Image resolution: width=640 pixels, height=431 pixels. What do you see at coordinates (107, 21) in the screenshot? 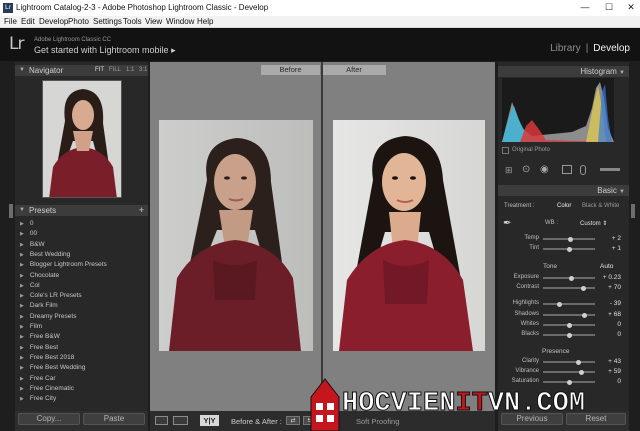
I see `menu-settings: Settings` at bounding box center [107, 21].